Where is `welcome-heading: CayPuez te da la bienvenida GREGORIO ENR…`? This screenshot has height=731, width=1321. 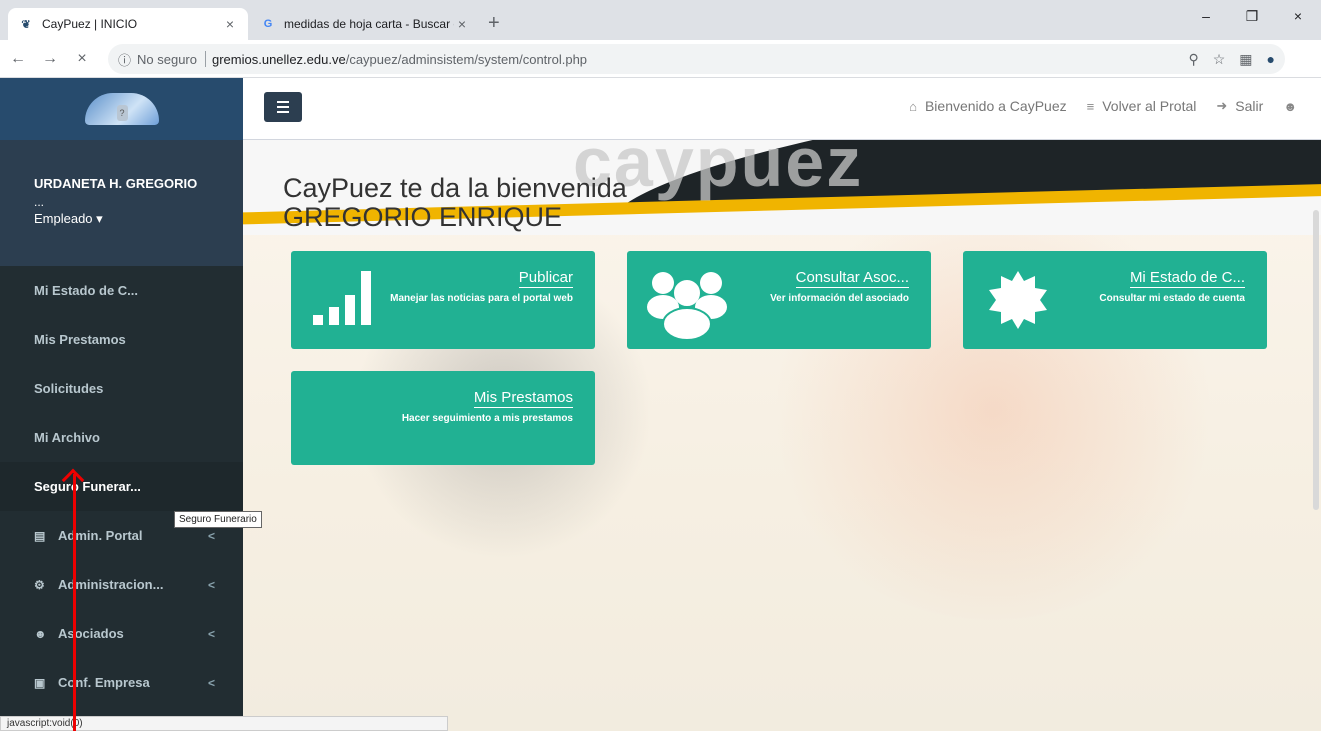
welcome-heading: CayPuez te da la bienvenida GREGORIO ENR… is located at coordinates (455, 203).